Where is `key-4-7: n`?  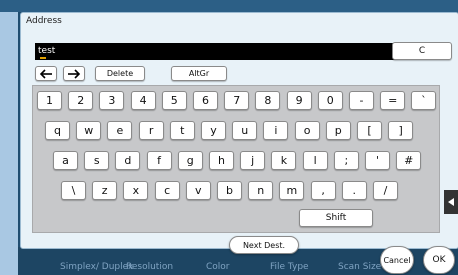
key-4-7: n is located at coordinates (261, 190).